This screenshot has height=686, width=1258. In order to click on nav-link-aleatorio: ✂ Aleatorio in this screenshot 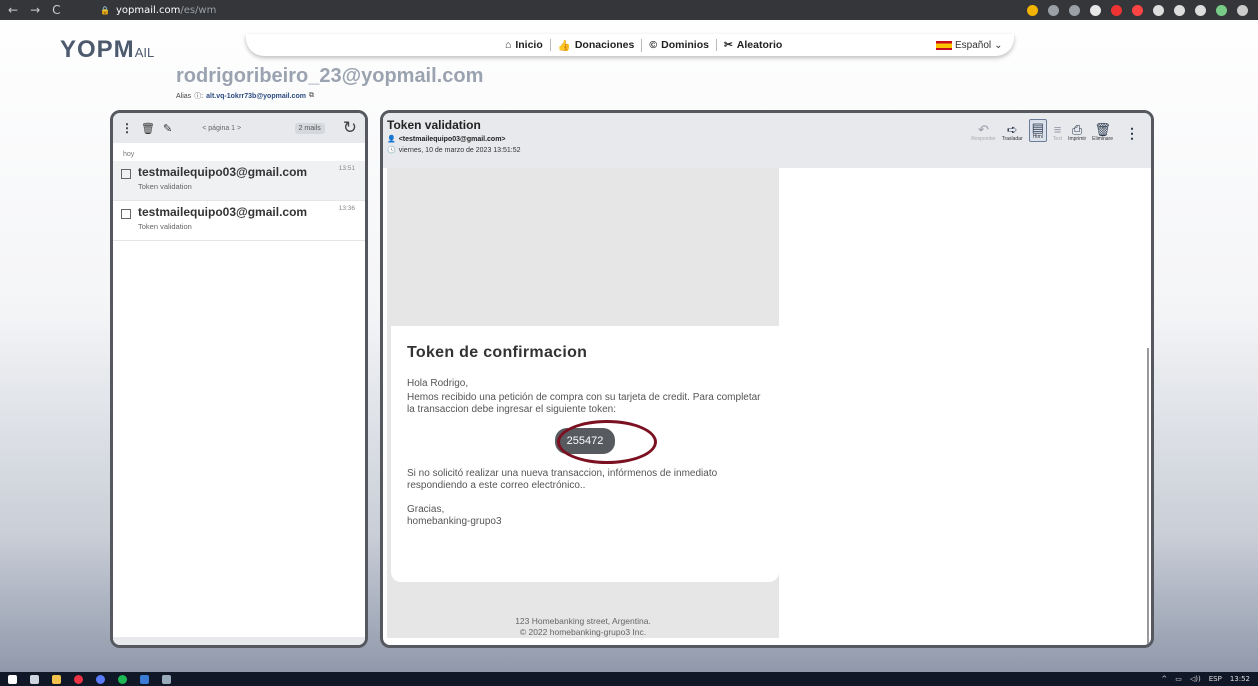, I will do `click(753, 45)`.